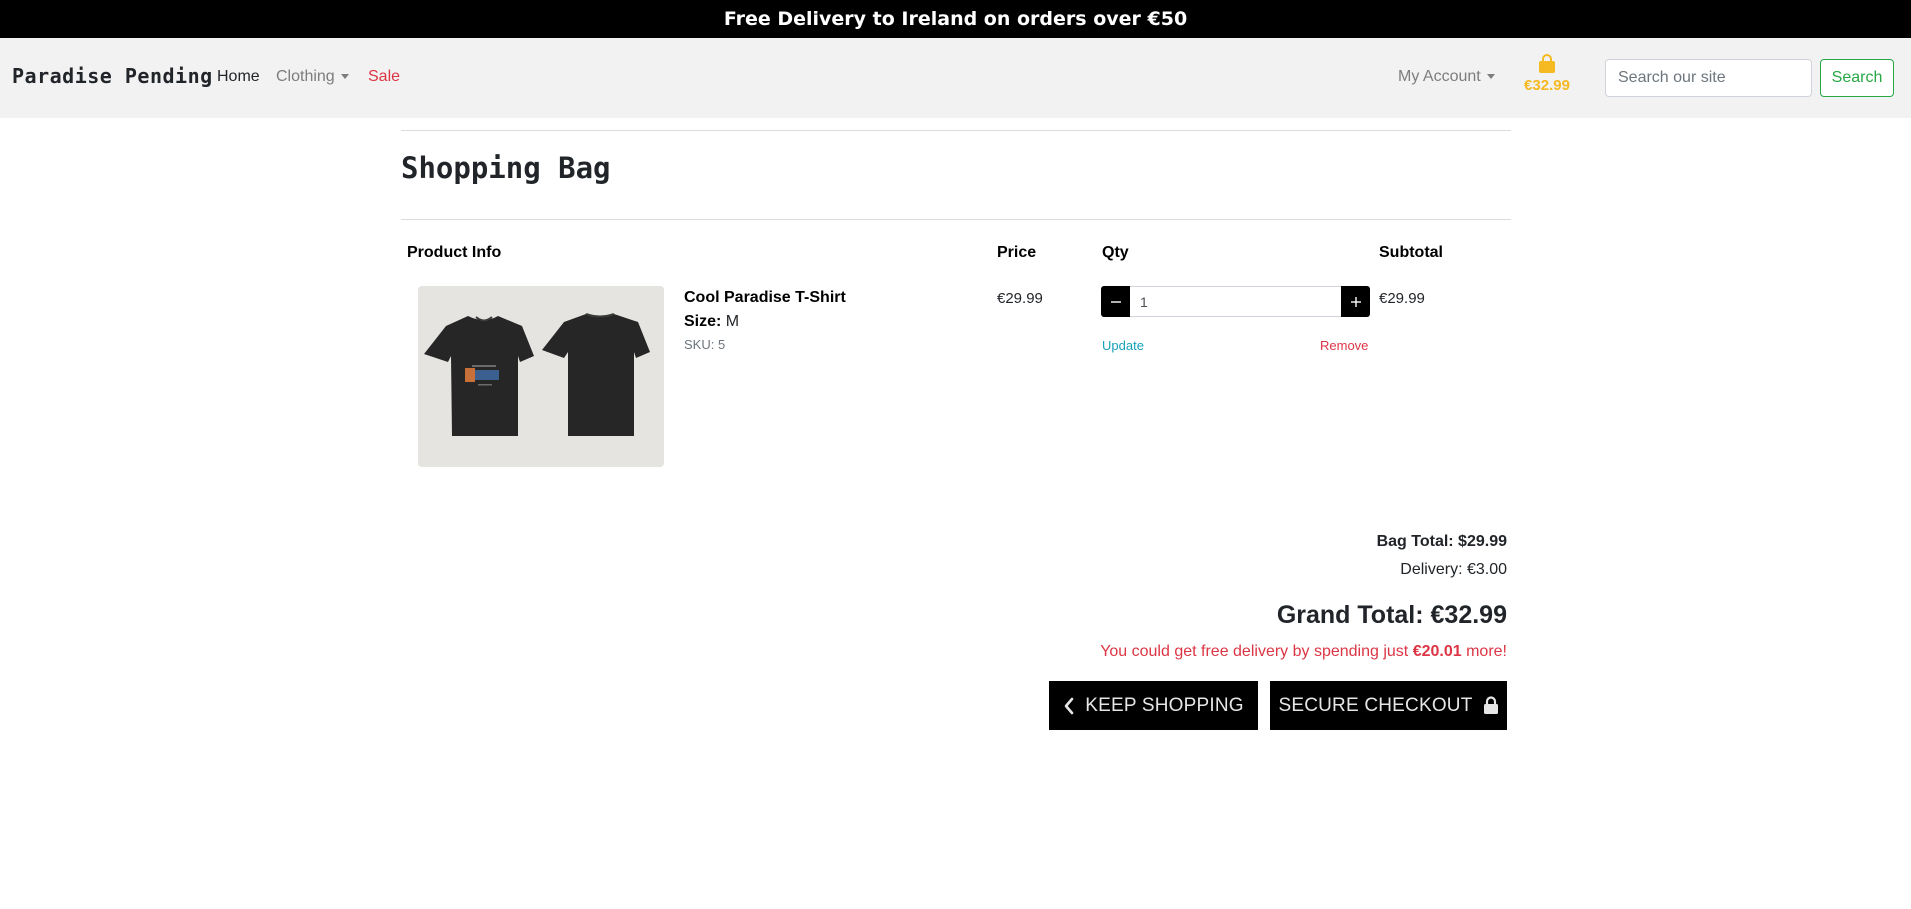 Image resolution: width=1911 pixels, height=909 pixels. I want to click on brand-logo: Paradise Pending, so click(112, 76).